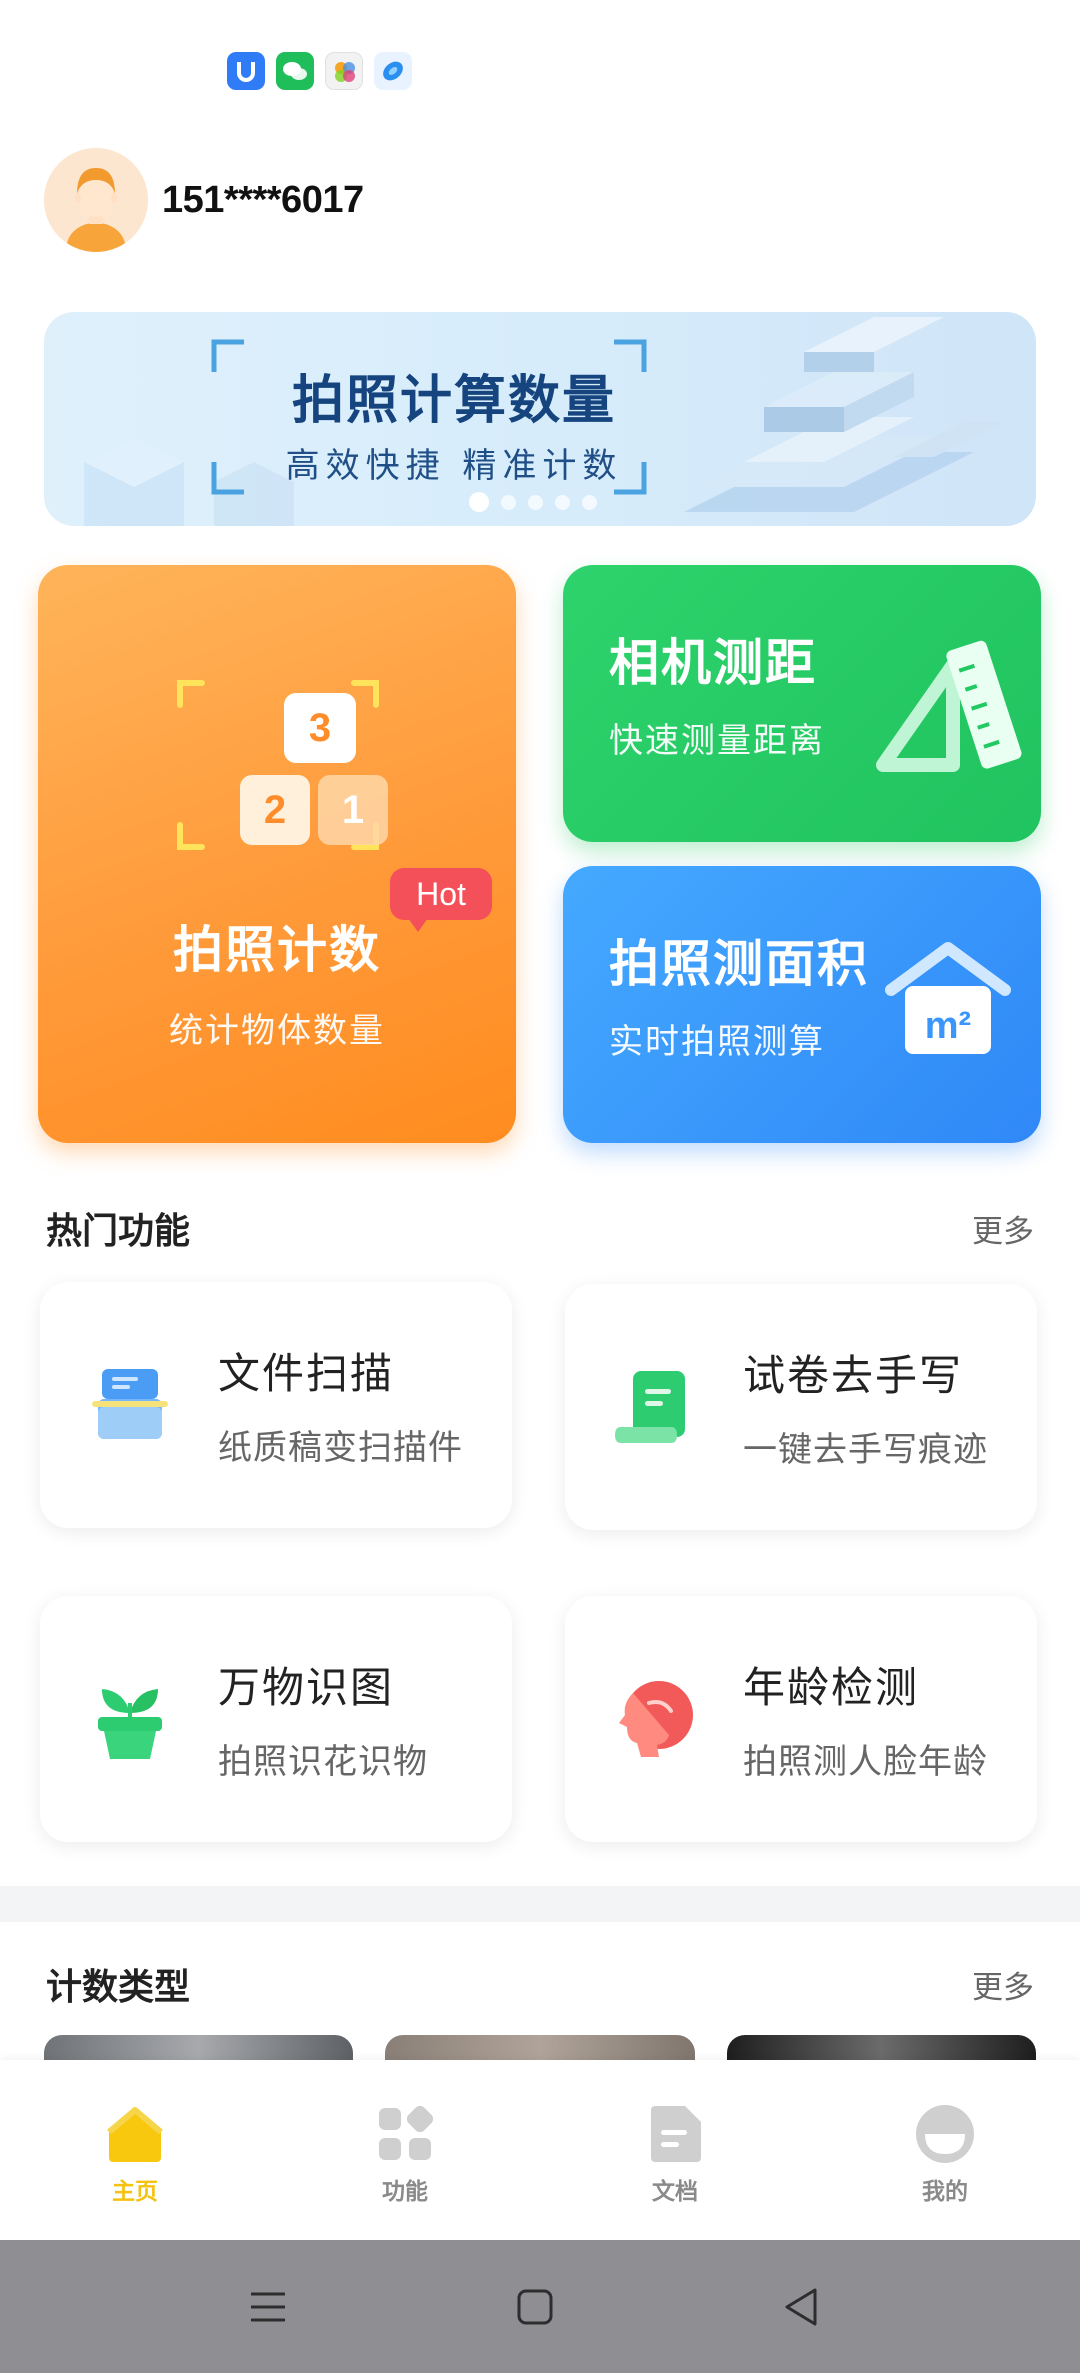 Image resolution: width=1080 pixels, height=2373 pixels. I want to click on nav-home: 主页, so click(135, 2150).